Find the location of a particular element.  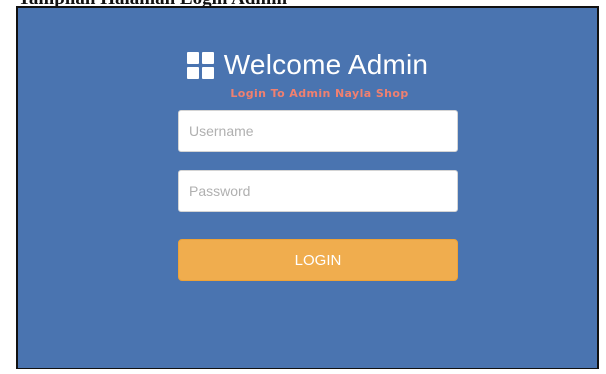

windows-grid-icon is located at coordinates (200, 65).